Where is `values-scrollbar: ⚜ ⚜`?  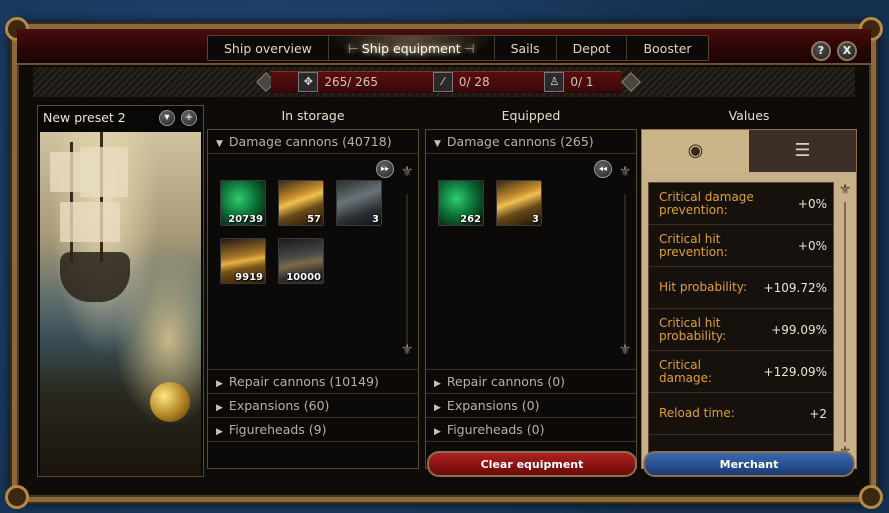
values-scrollbar: ⚜ ⚜ is located at coordinates (845, 323).